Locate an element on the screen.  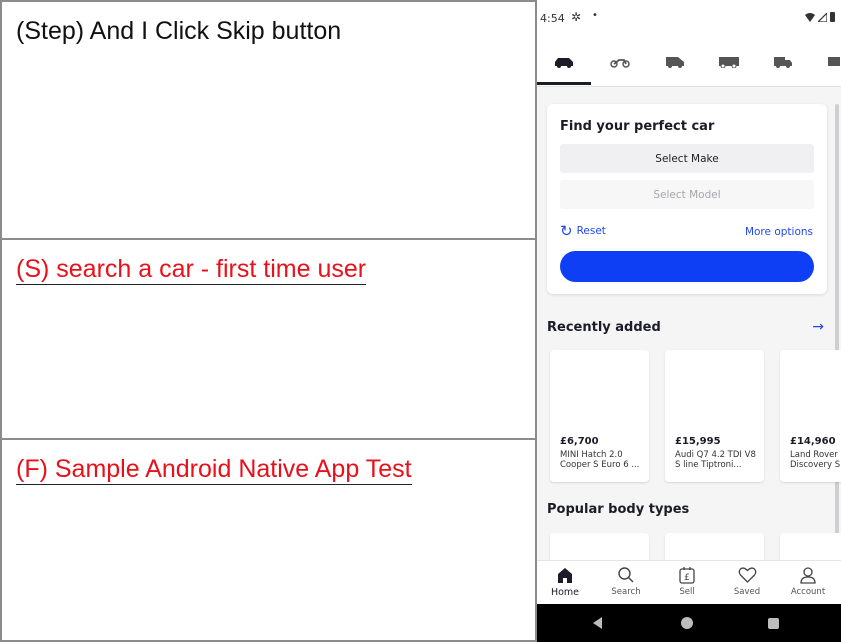
step-text: (Step) And I Click Skip button is located at coordinates (179, 31).